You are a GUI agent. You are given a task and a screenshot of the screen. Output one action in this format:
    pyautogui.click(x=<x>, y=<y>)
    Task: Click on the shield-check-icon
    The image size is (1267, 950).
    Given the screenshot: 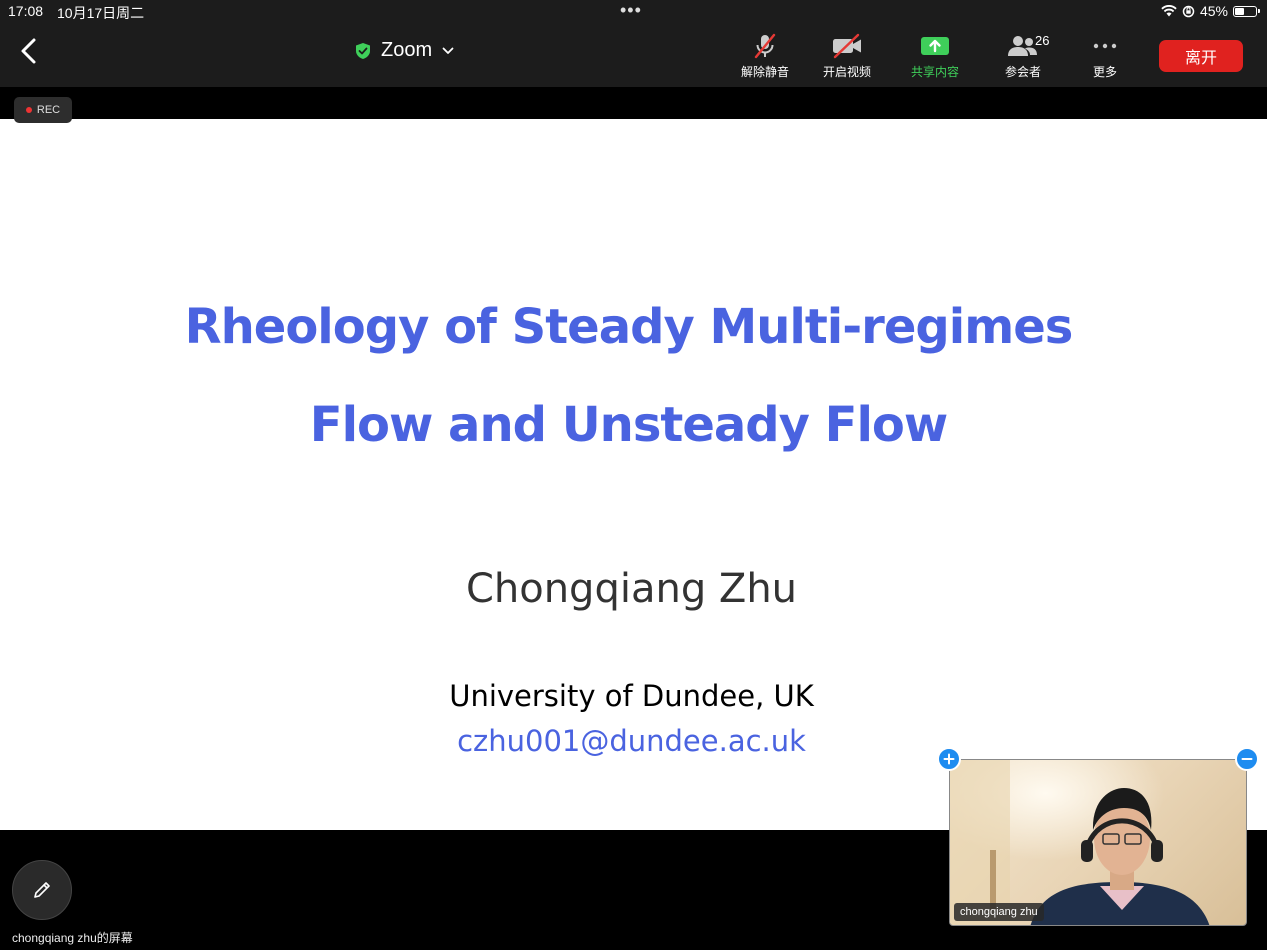 What is the action you would take?
    pyautogui.click(x=363, y=50)
    